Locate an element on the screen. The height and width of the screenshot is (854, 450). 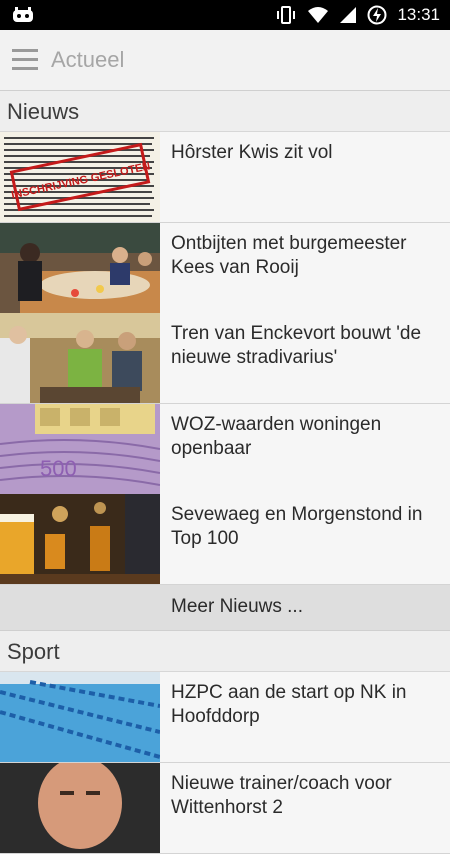
status-time: 13:31 is located at coordinates (418, 14).